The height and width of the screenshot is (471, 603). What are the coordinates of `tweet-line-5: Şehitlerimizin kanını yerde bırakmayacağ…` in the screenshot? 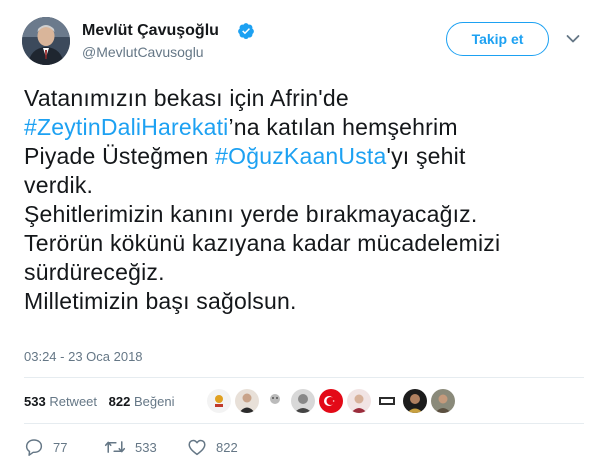 It's located at (251, 214).